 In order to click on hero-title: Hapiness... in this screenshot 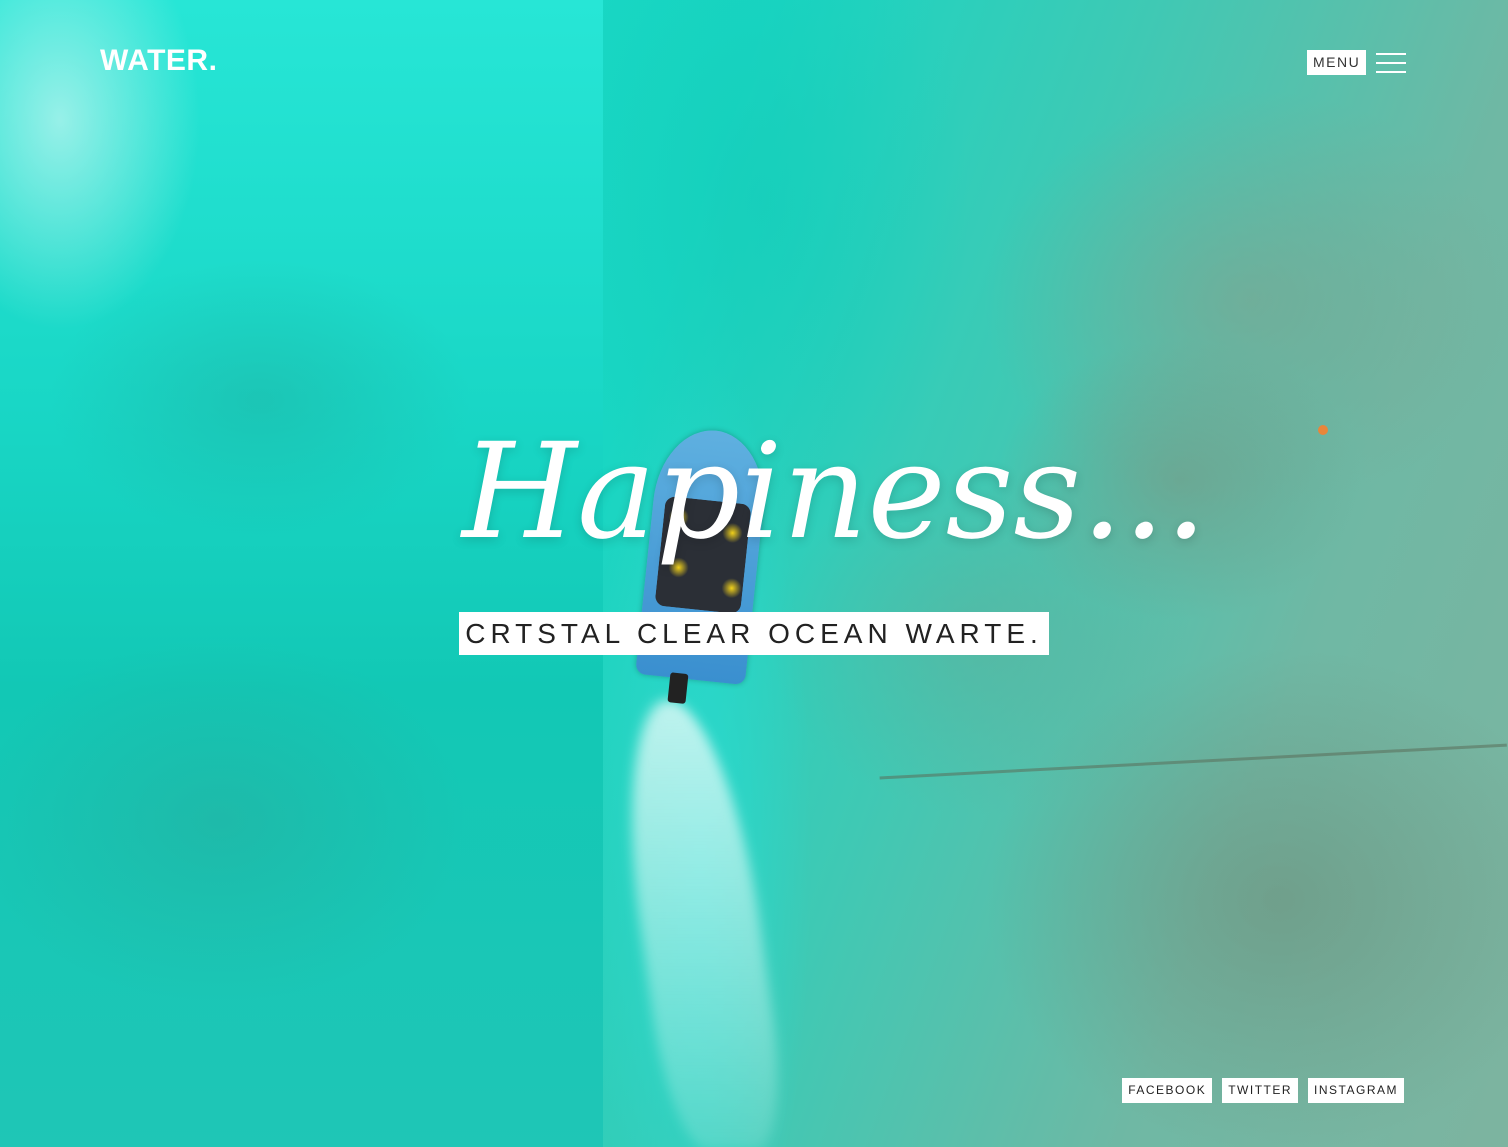, I will do `click(835, 492)`.